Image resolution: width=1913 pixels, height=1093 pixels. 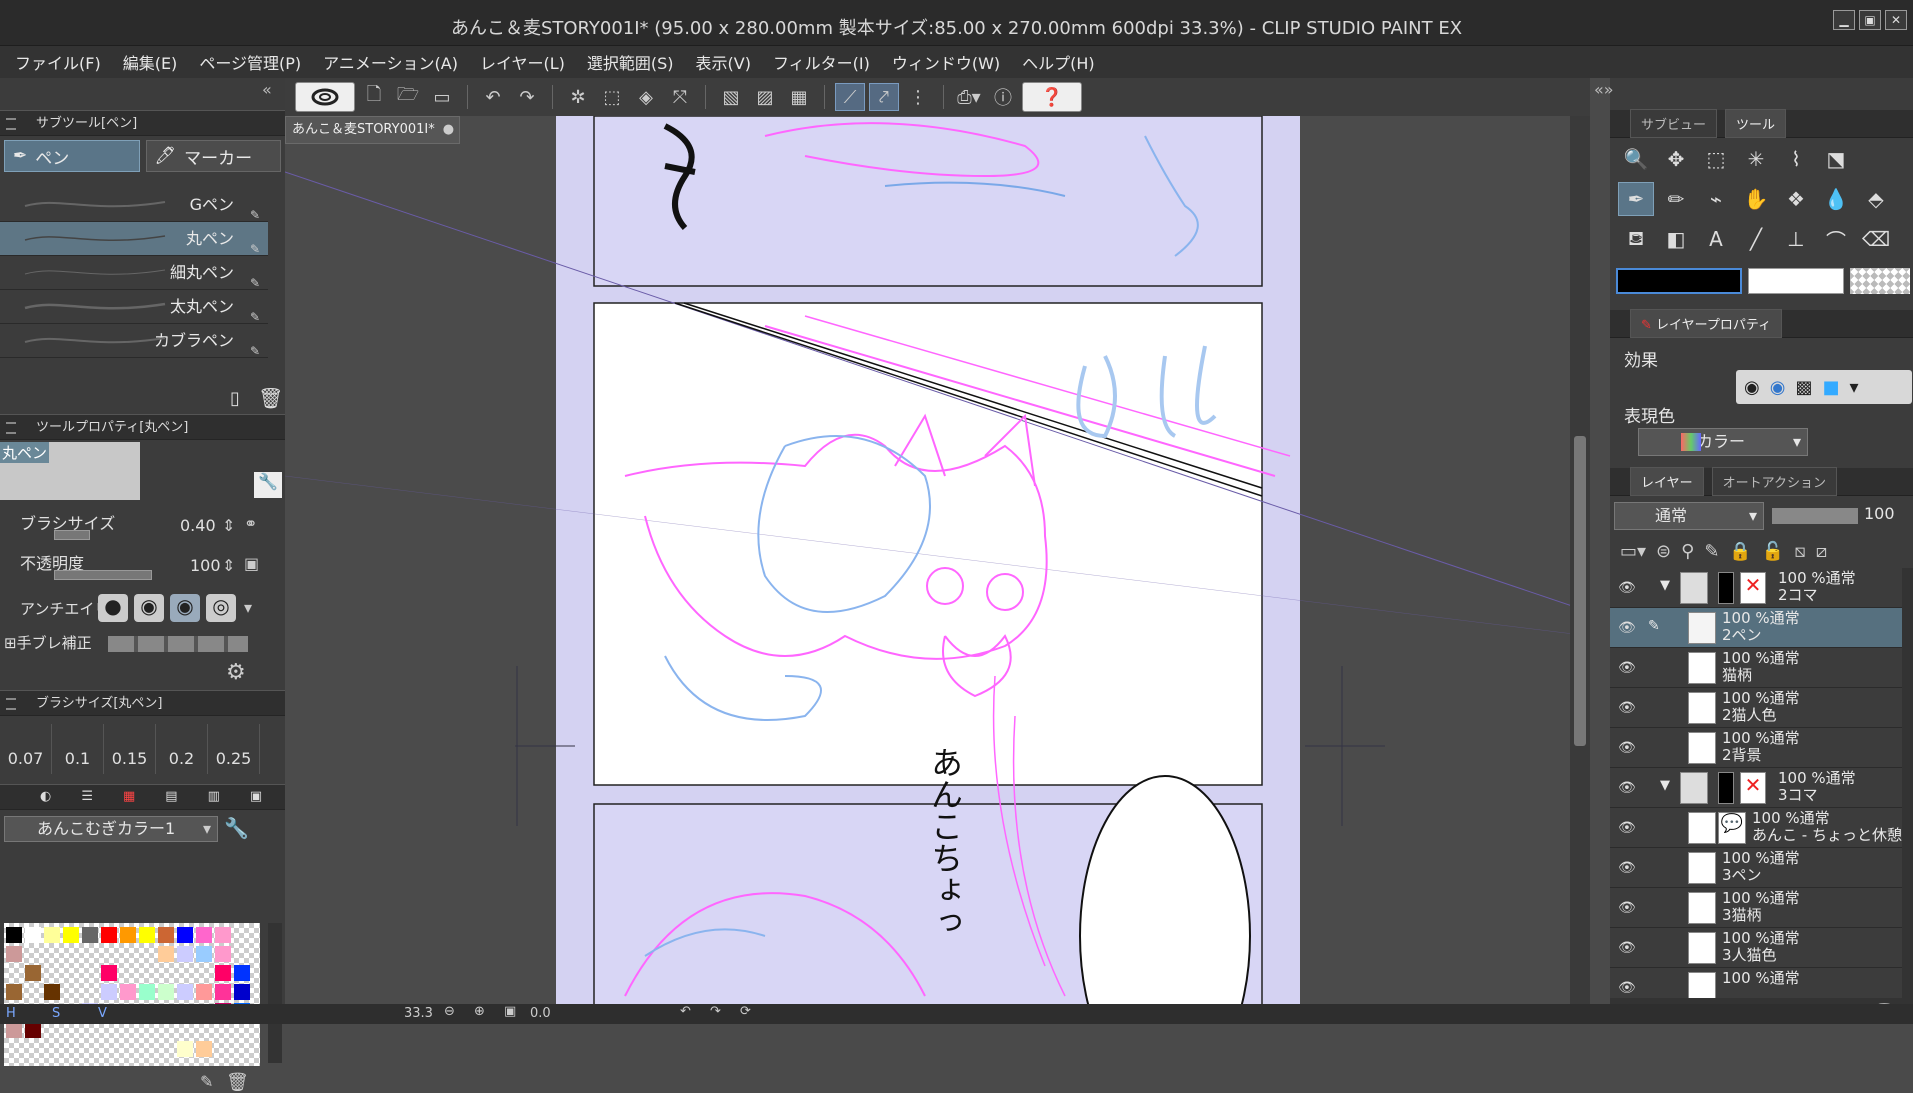 I want to click on decoration-icon: ❖, so click(x=1796, y=199).